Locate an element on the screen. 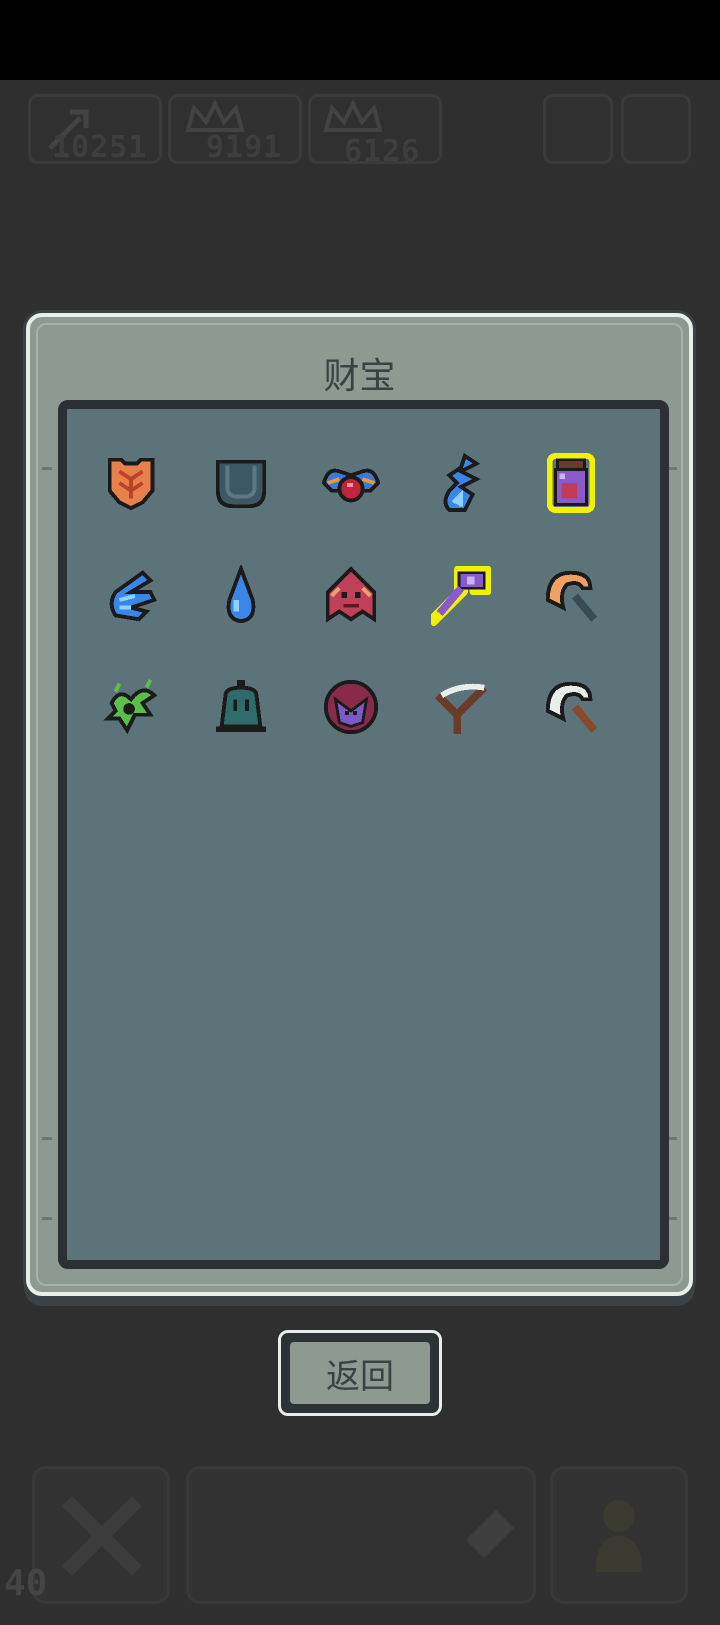 Image resolution: width=720 pixels, height=1625 pixels. green-sprout-icon is located at coordinates (130, 707).